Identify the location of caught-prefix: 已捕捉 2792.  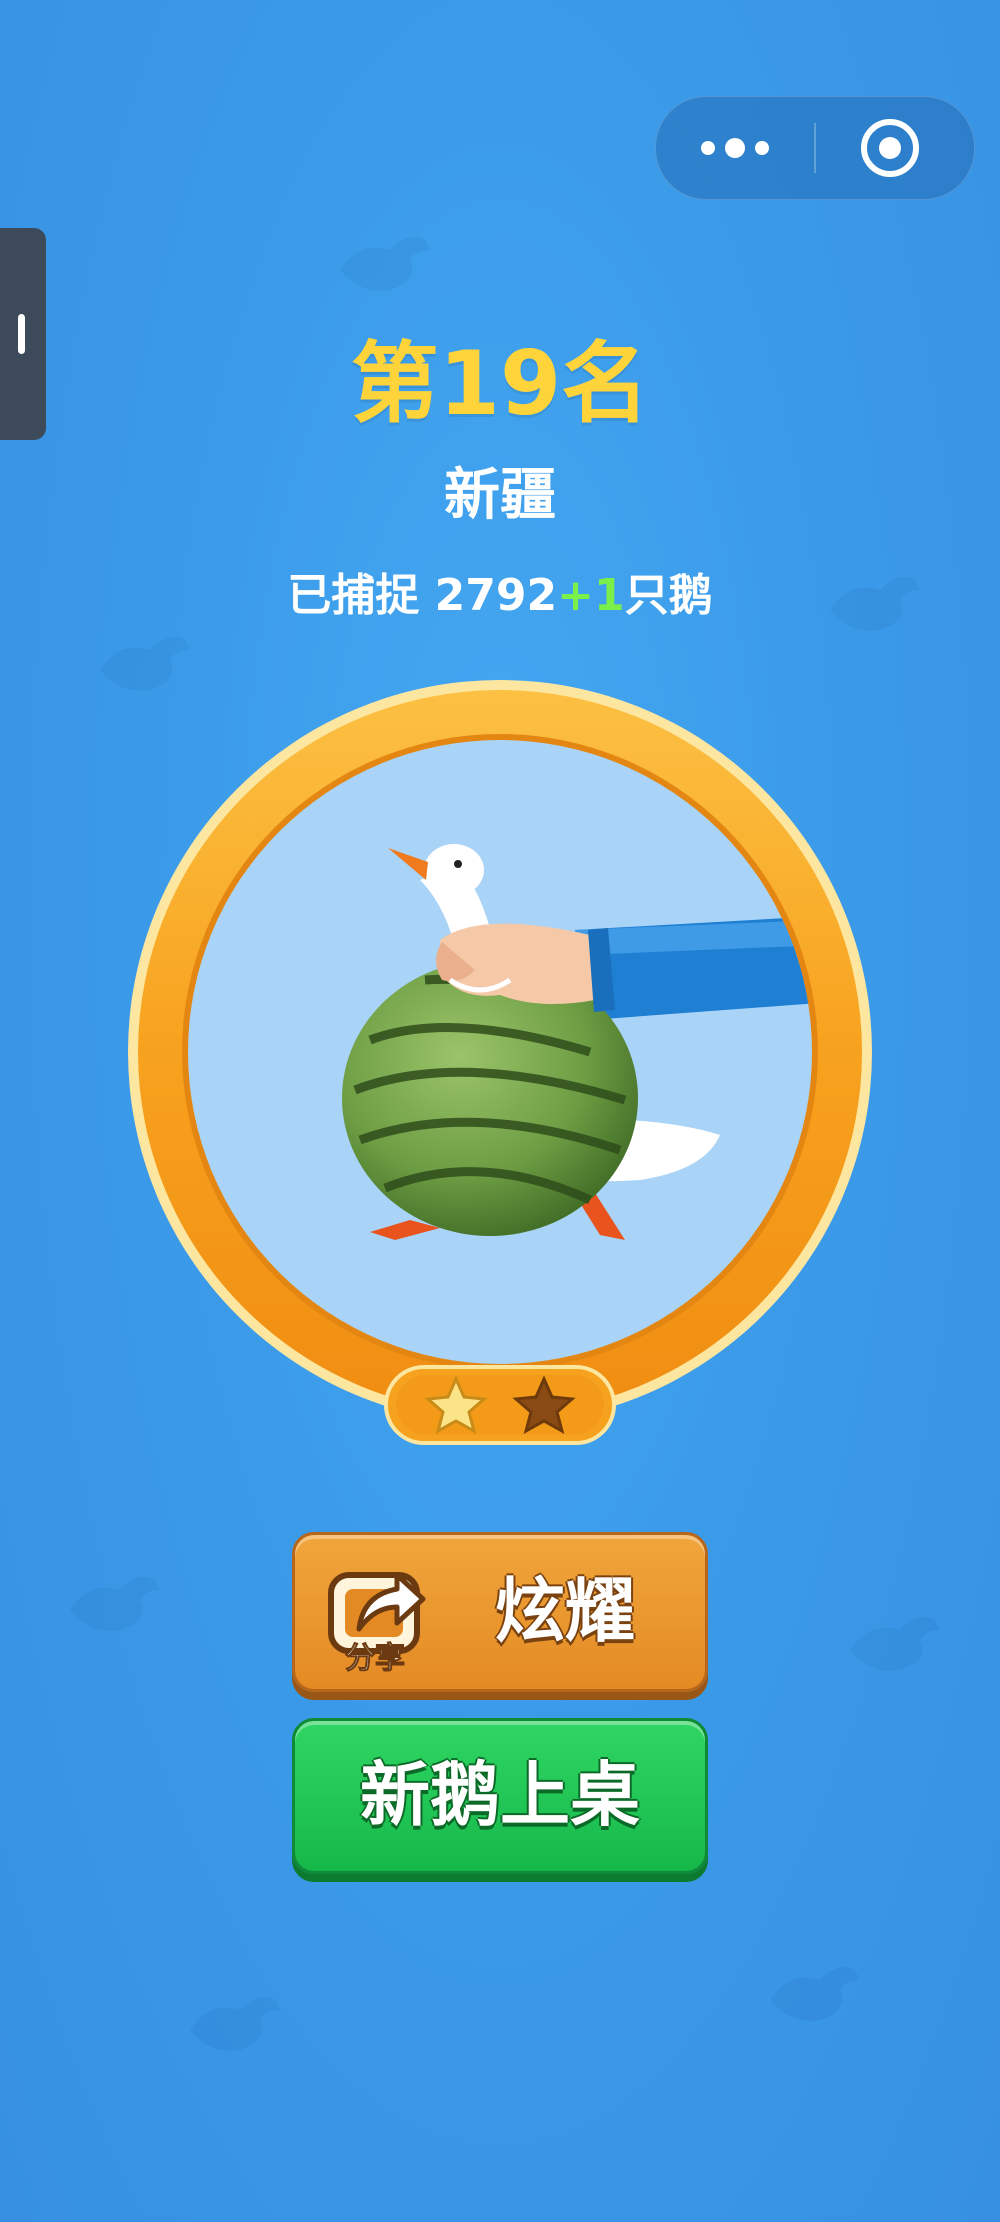
(422, 595).